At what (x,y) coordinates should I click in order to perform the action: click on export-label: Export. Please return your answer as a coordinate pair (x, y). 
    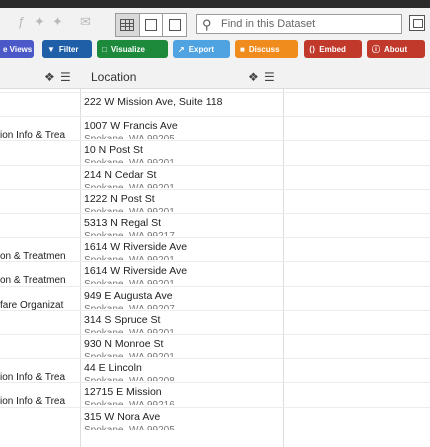
    Looking at the image, I should click on (201, 49).